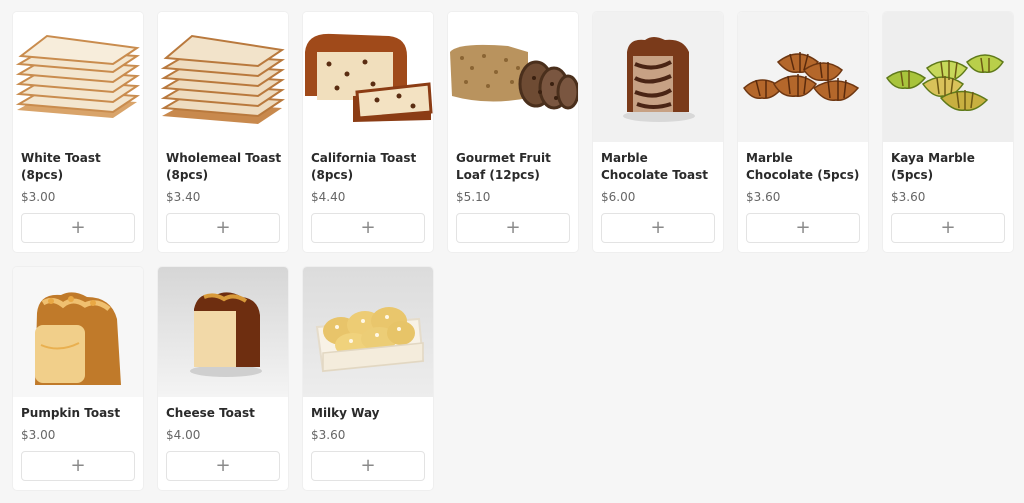 The width and height of the screenshot is (1024, 503). What do you see at coordinates (78, 332) in the screenshot?
I see `pumpkin-toast-image` at bounding box center [78, 332].